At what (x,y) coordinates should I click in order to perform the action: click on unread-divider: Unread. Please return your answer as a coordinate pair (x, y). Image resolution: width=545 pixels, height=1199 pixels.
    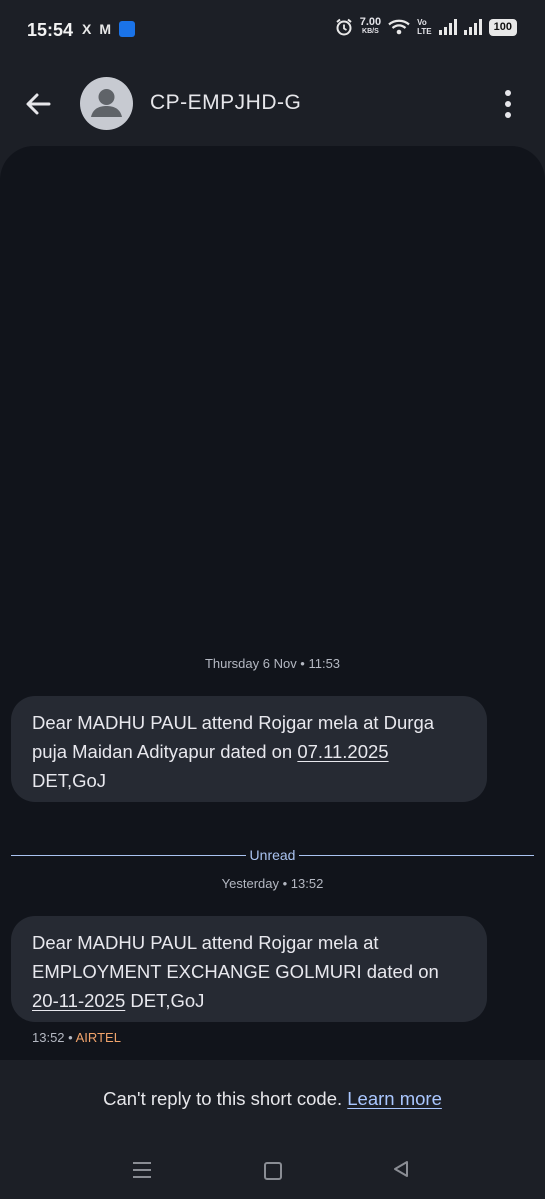
    Looking at the image, I should click on (273, 855).